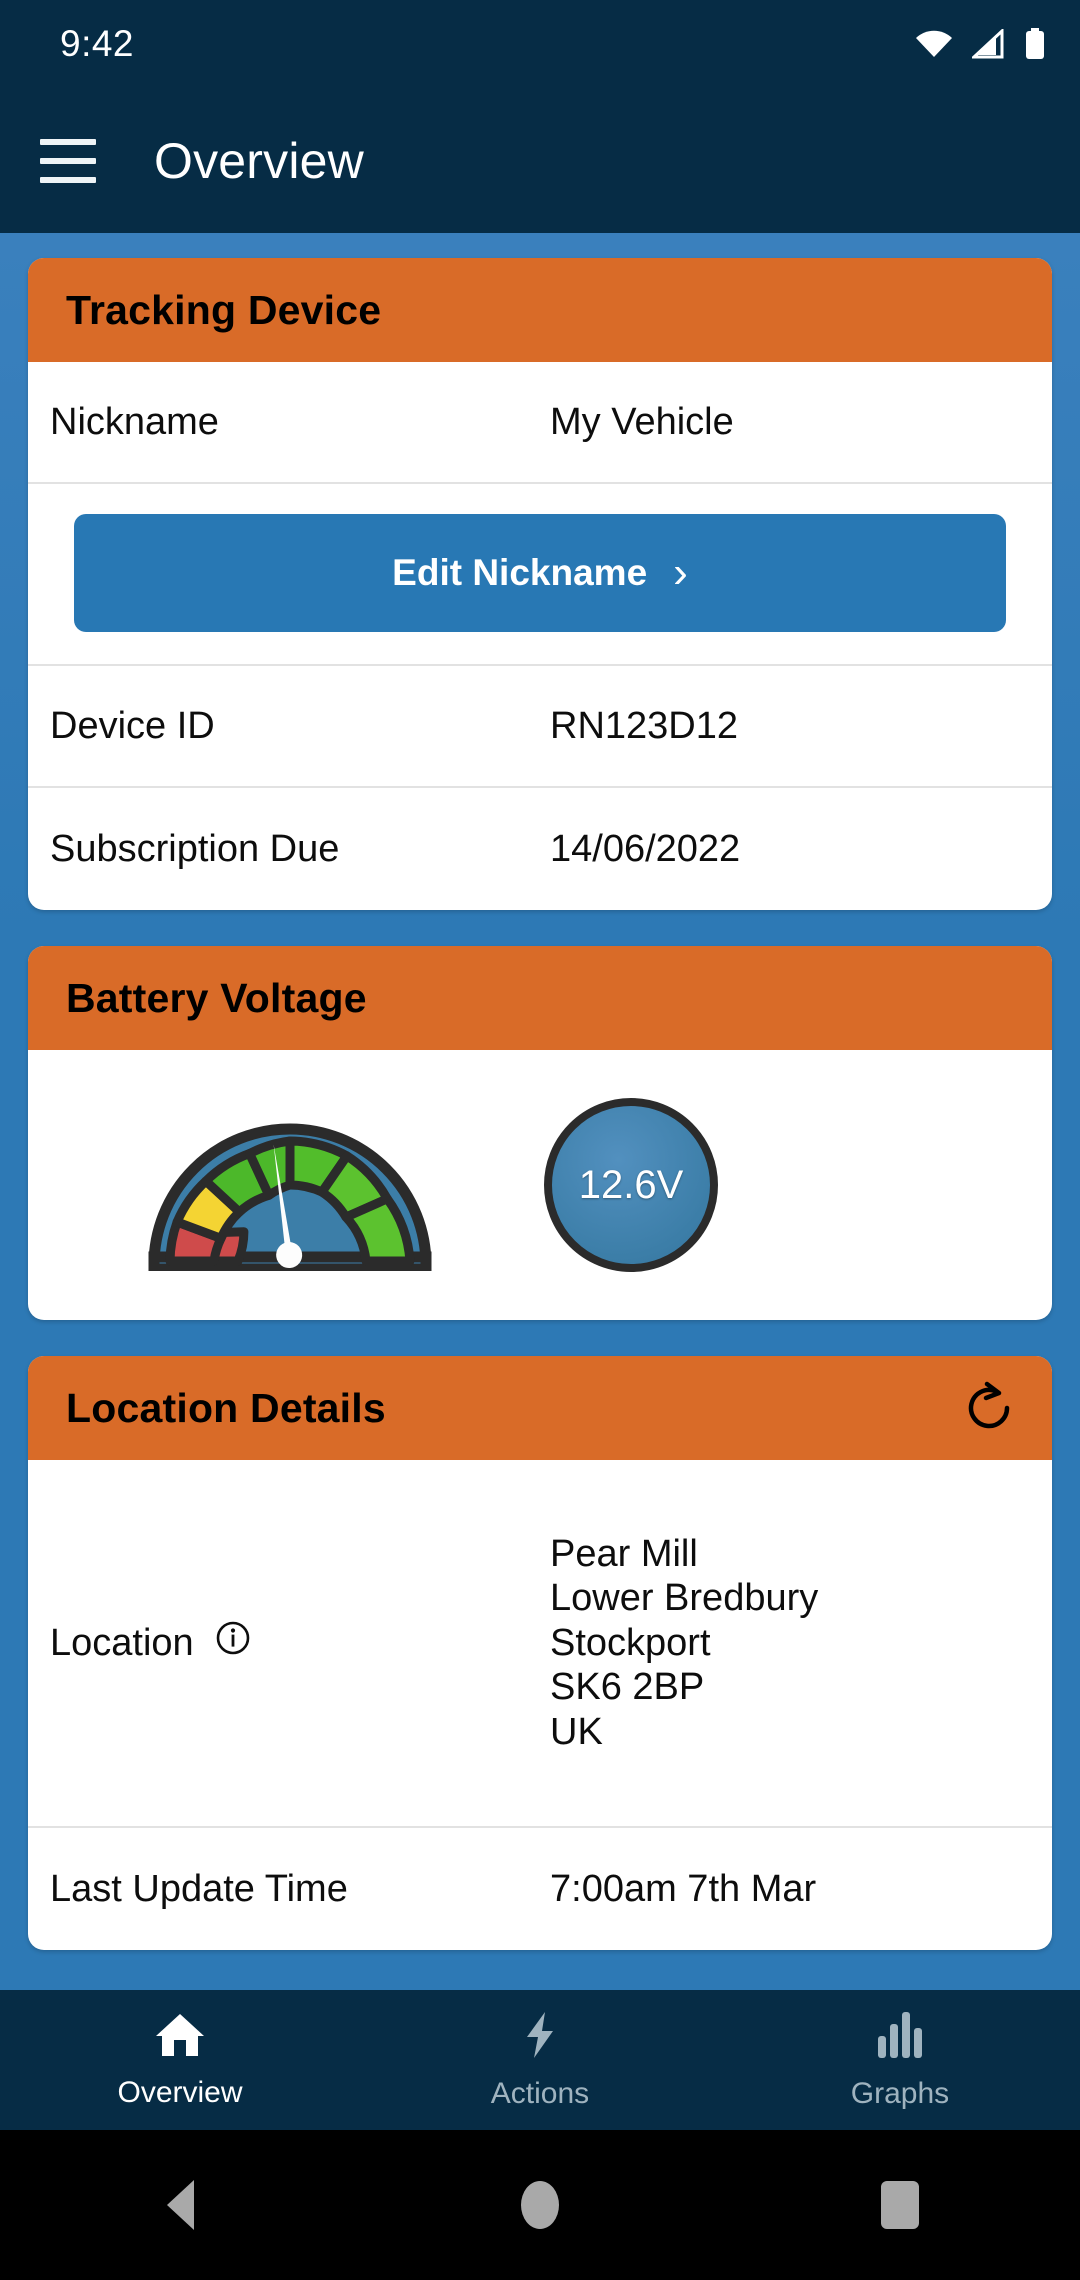 The image size is (1080, 2280). Describe the element at coordinates (540, 423) in the screenshot. I see `table-row: Nickname My Vehicle` at that location.